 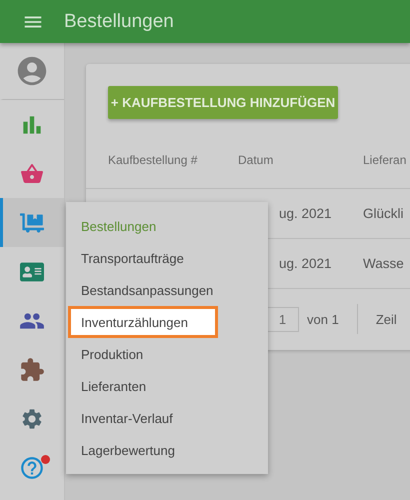 What do you see at coordinates (167, 354) in the screenshot?
I see `menu-item: Produktion` at bounding box center [167, 354].